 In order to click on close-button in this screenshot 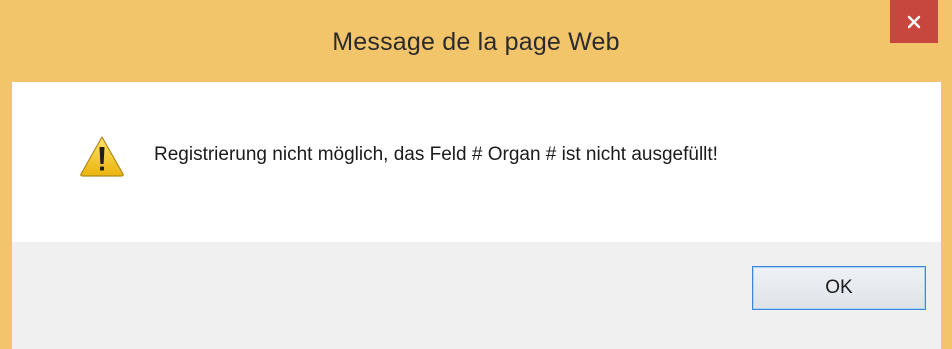, I will do `click(914, 21)`.